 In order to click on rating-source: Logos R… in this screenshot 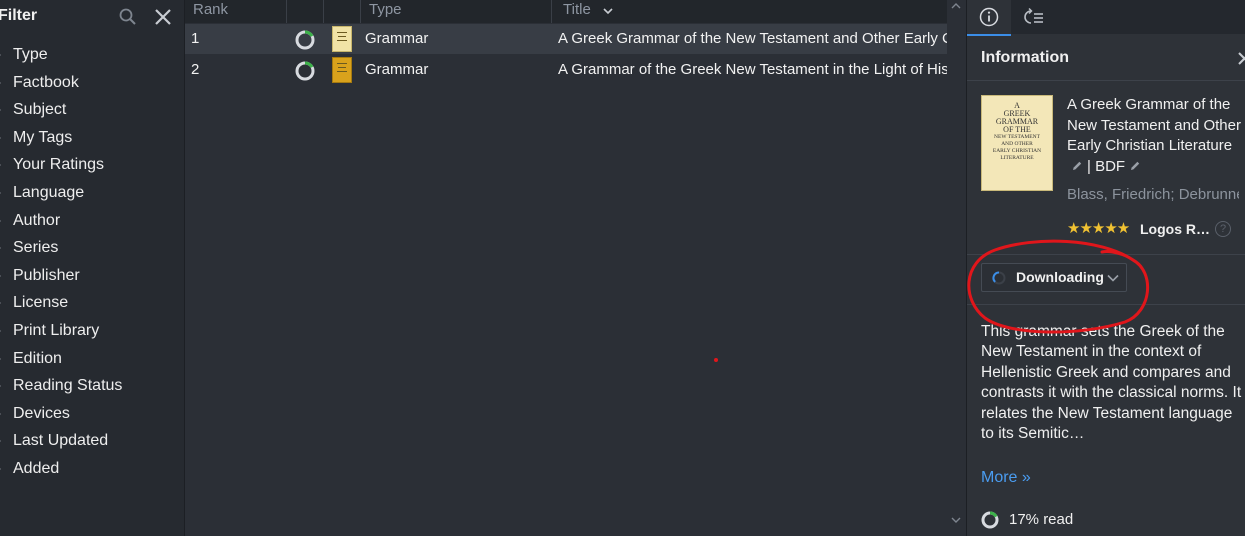, I will do `click(1175, 229)`.